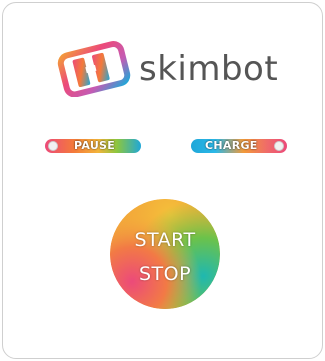 This screenshot has height=361, width=325. Describe the element at coordinates (94, 69) in the screenshot. I see `skimbot-logo-icon` at that location.